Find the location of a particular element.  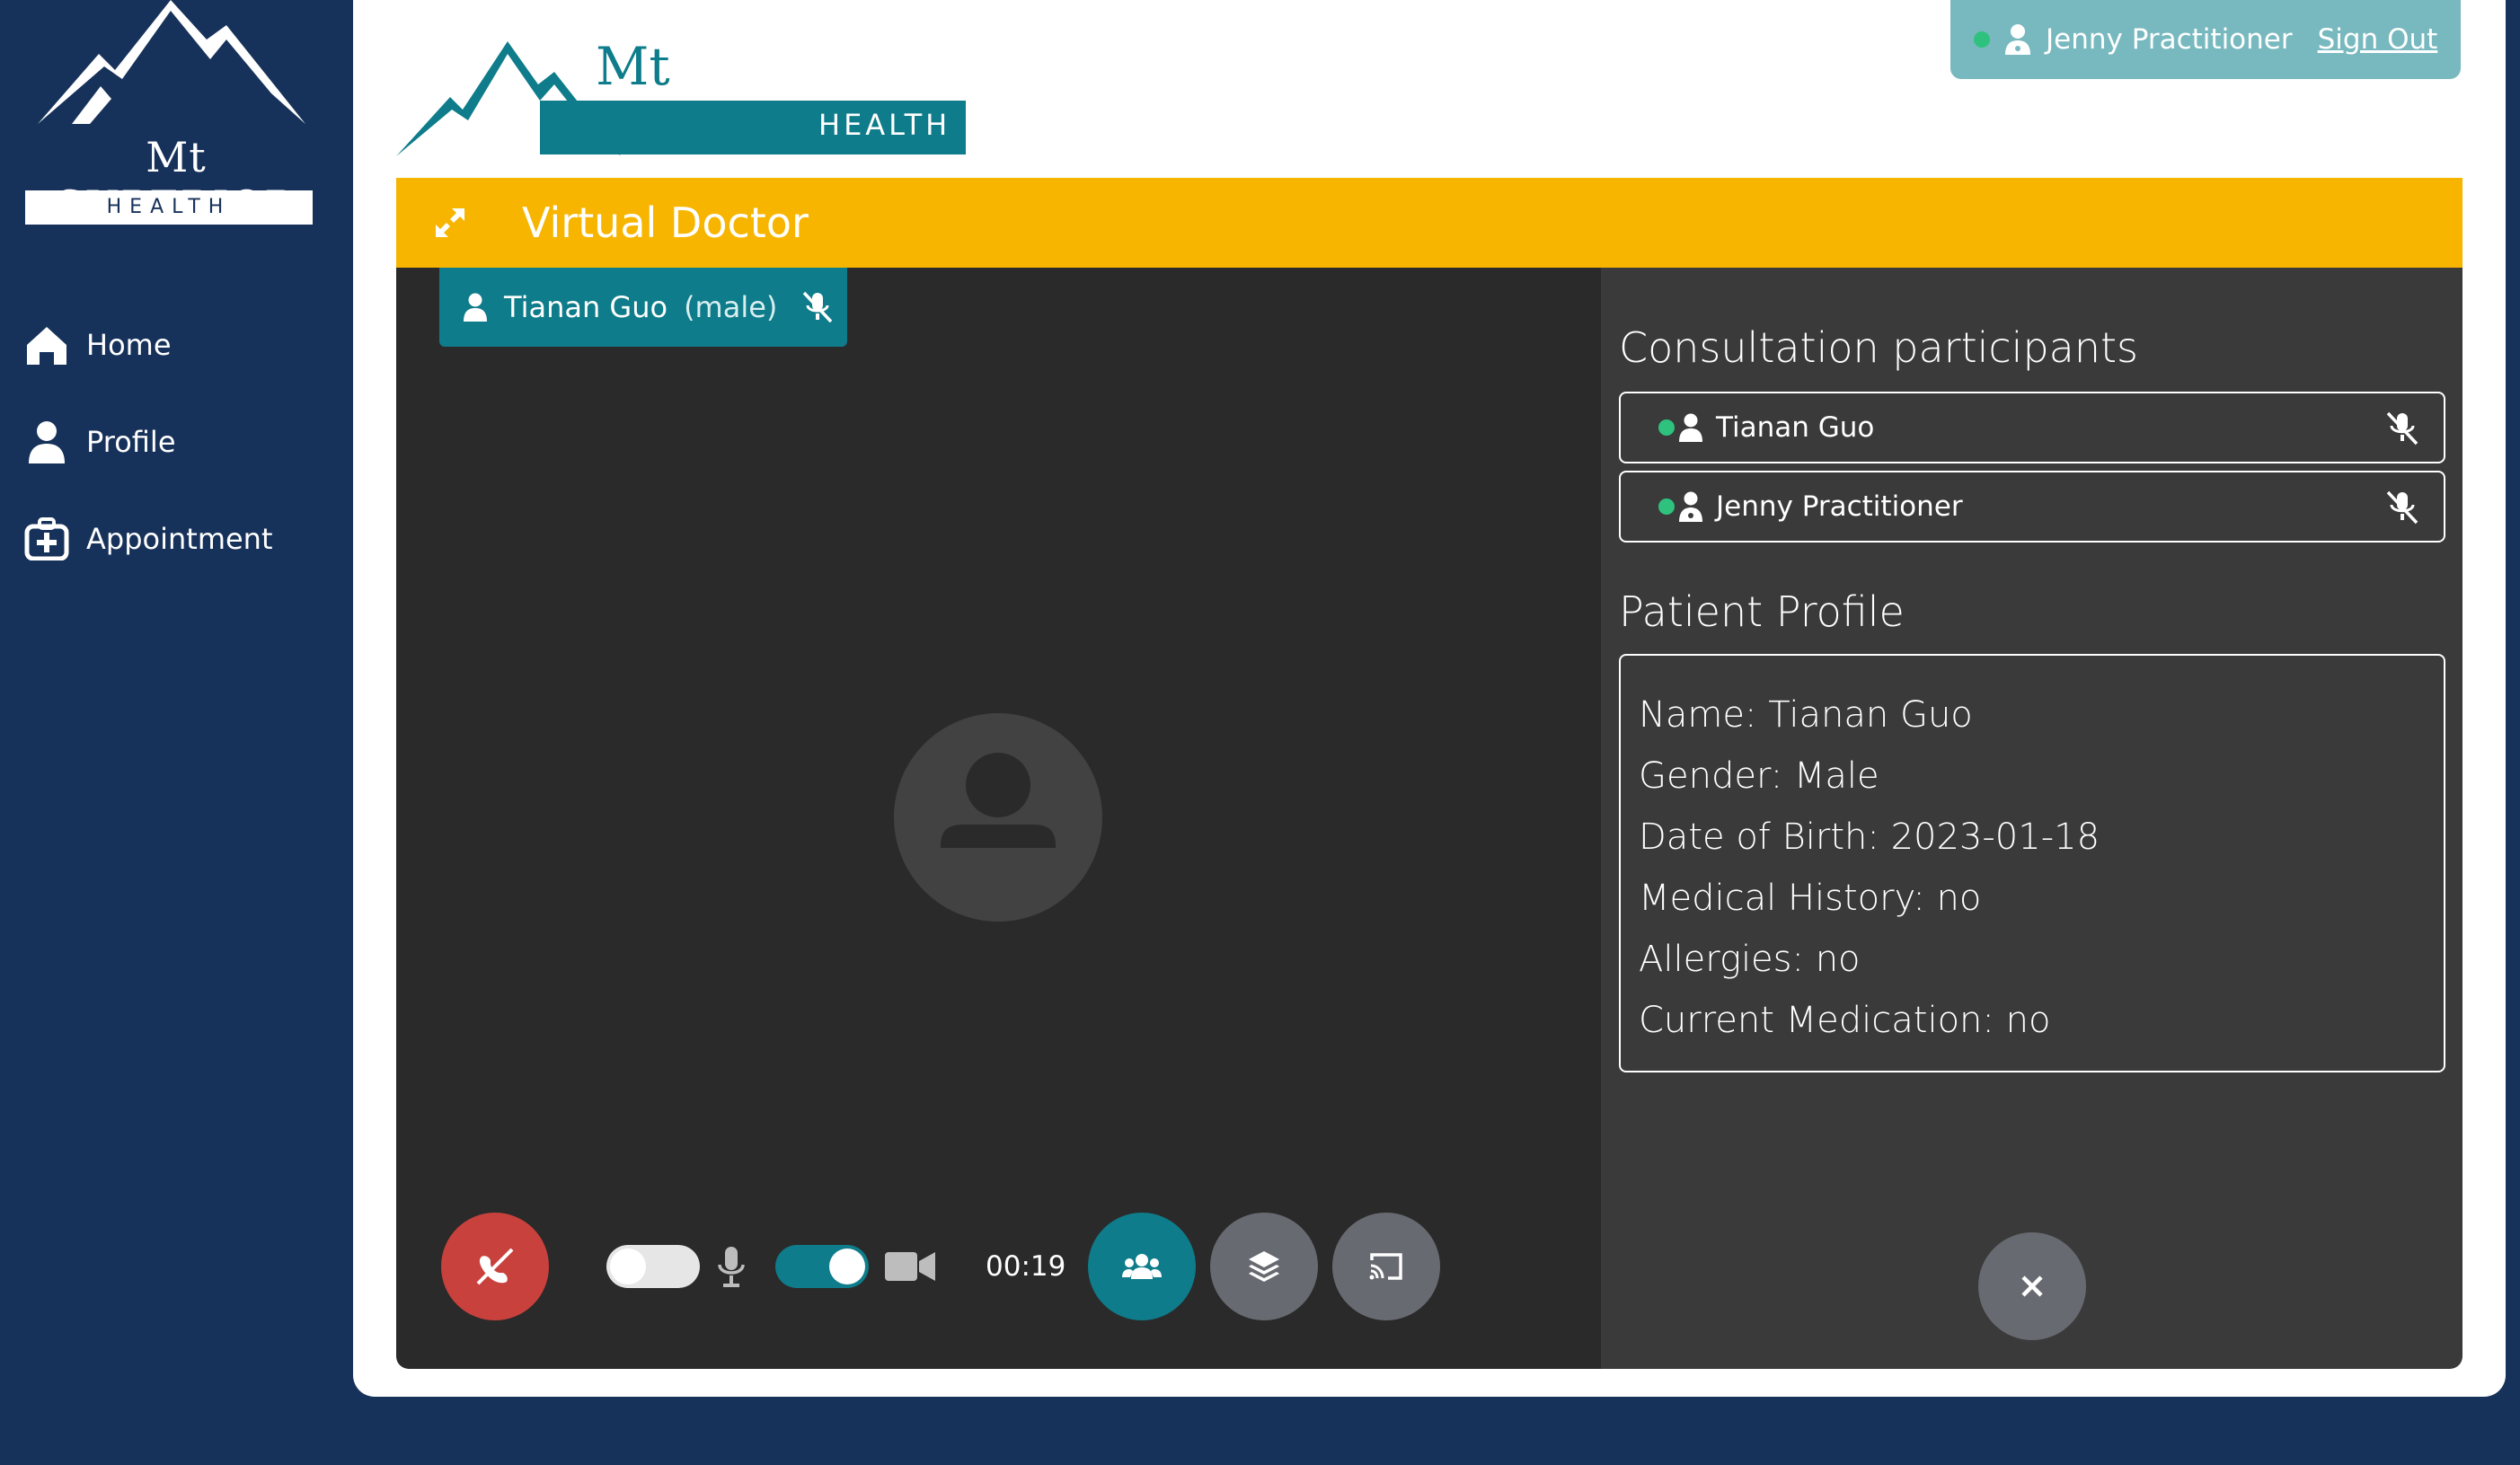

hang-up-button is located at coordinates (495, 1267).